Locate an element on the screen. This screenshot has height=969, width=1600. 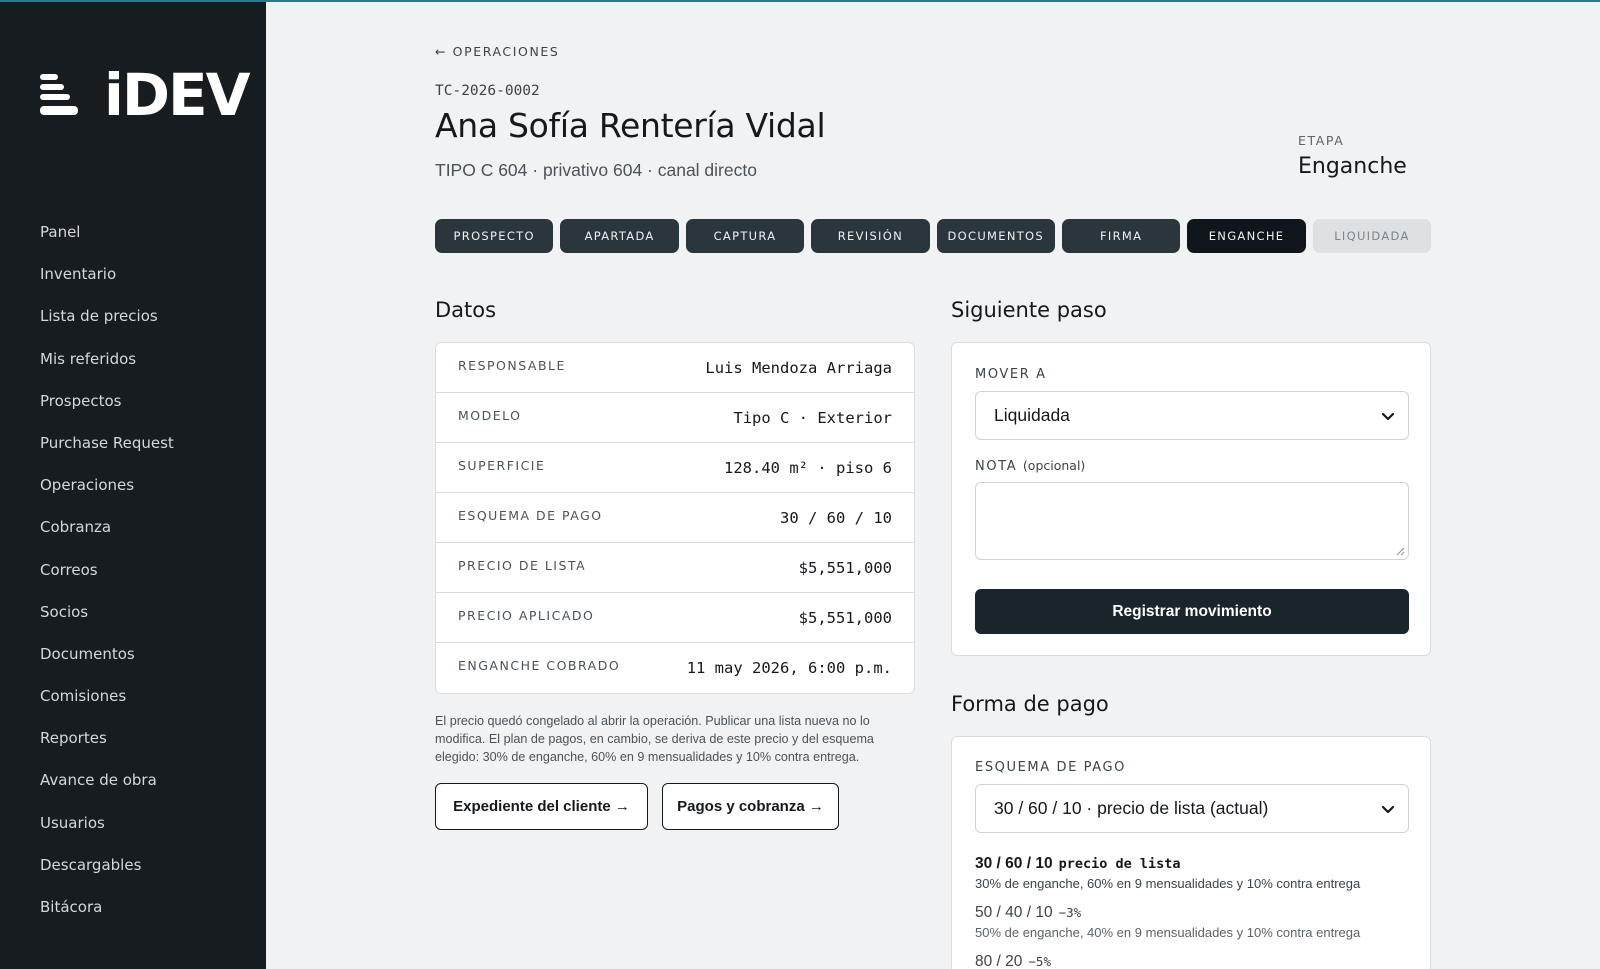
datos-row: PRECIO APLICADO $5,551,000 is located at coordinates (675, 618).